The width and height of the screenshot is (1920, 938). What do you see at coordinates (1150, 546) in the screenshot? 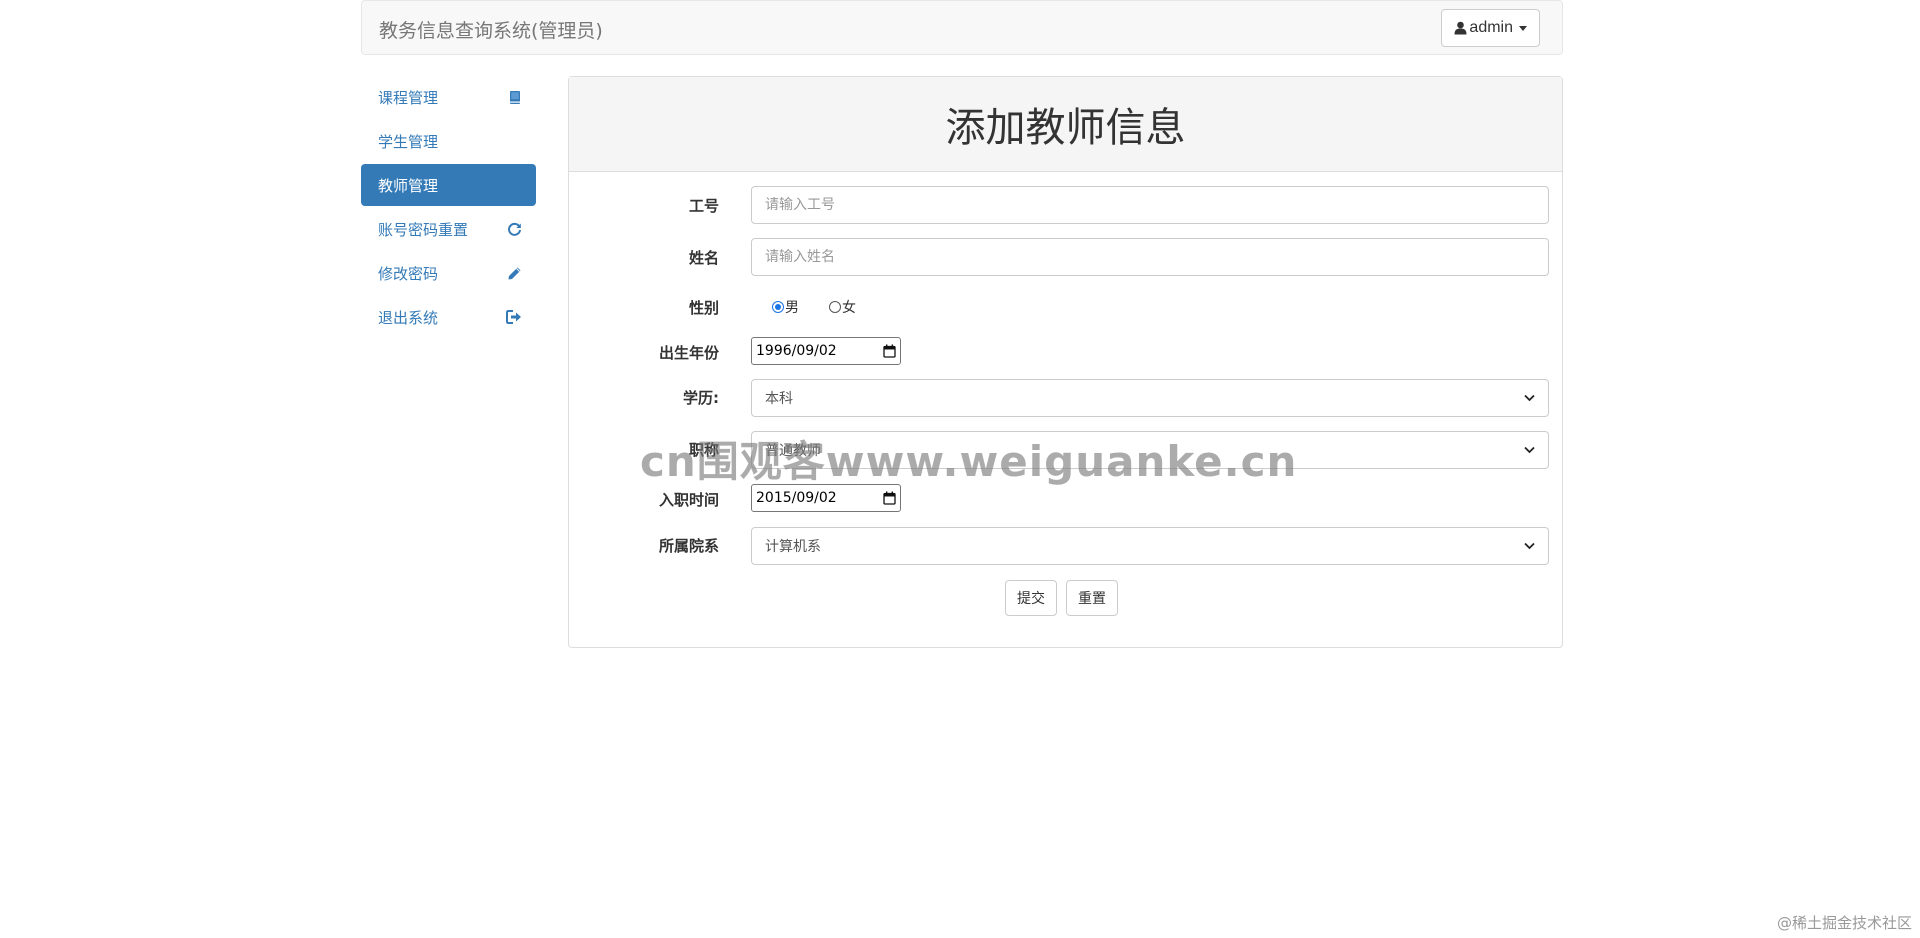
I see `department-select: 计算机系` at bounding box center [1150, 546].